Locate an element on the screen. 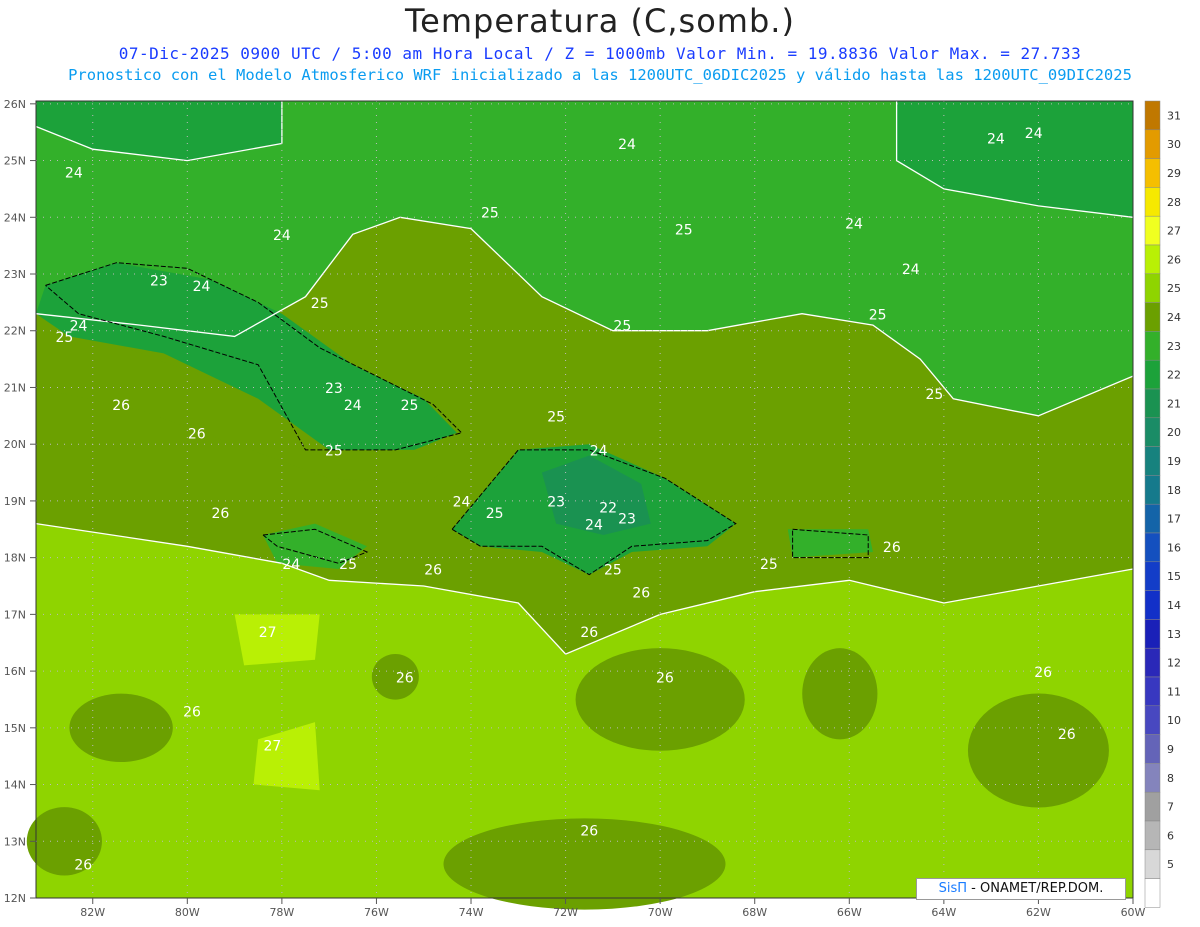 The height and width of the screenshot is (927, 1200). legend-tick-label: 26 is located at coordinates (1174, 259).